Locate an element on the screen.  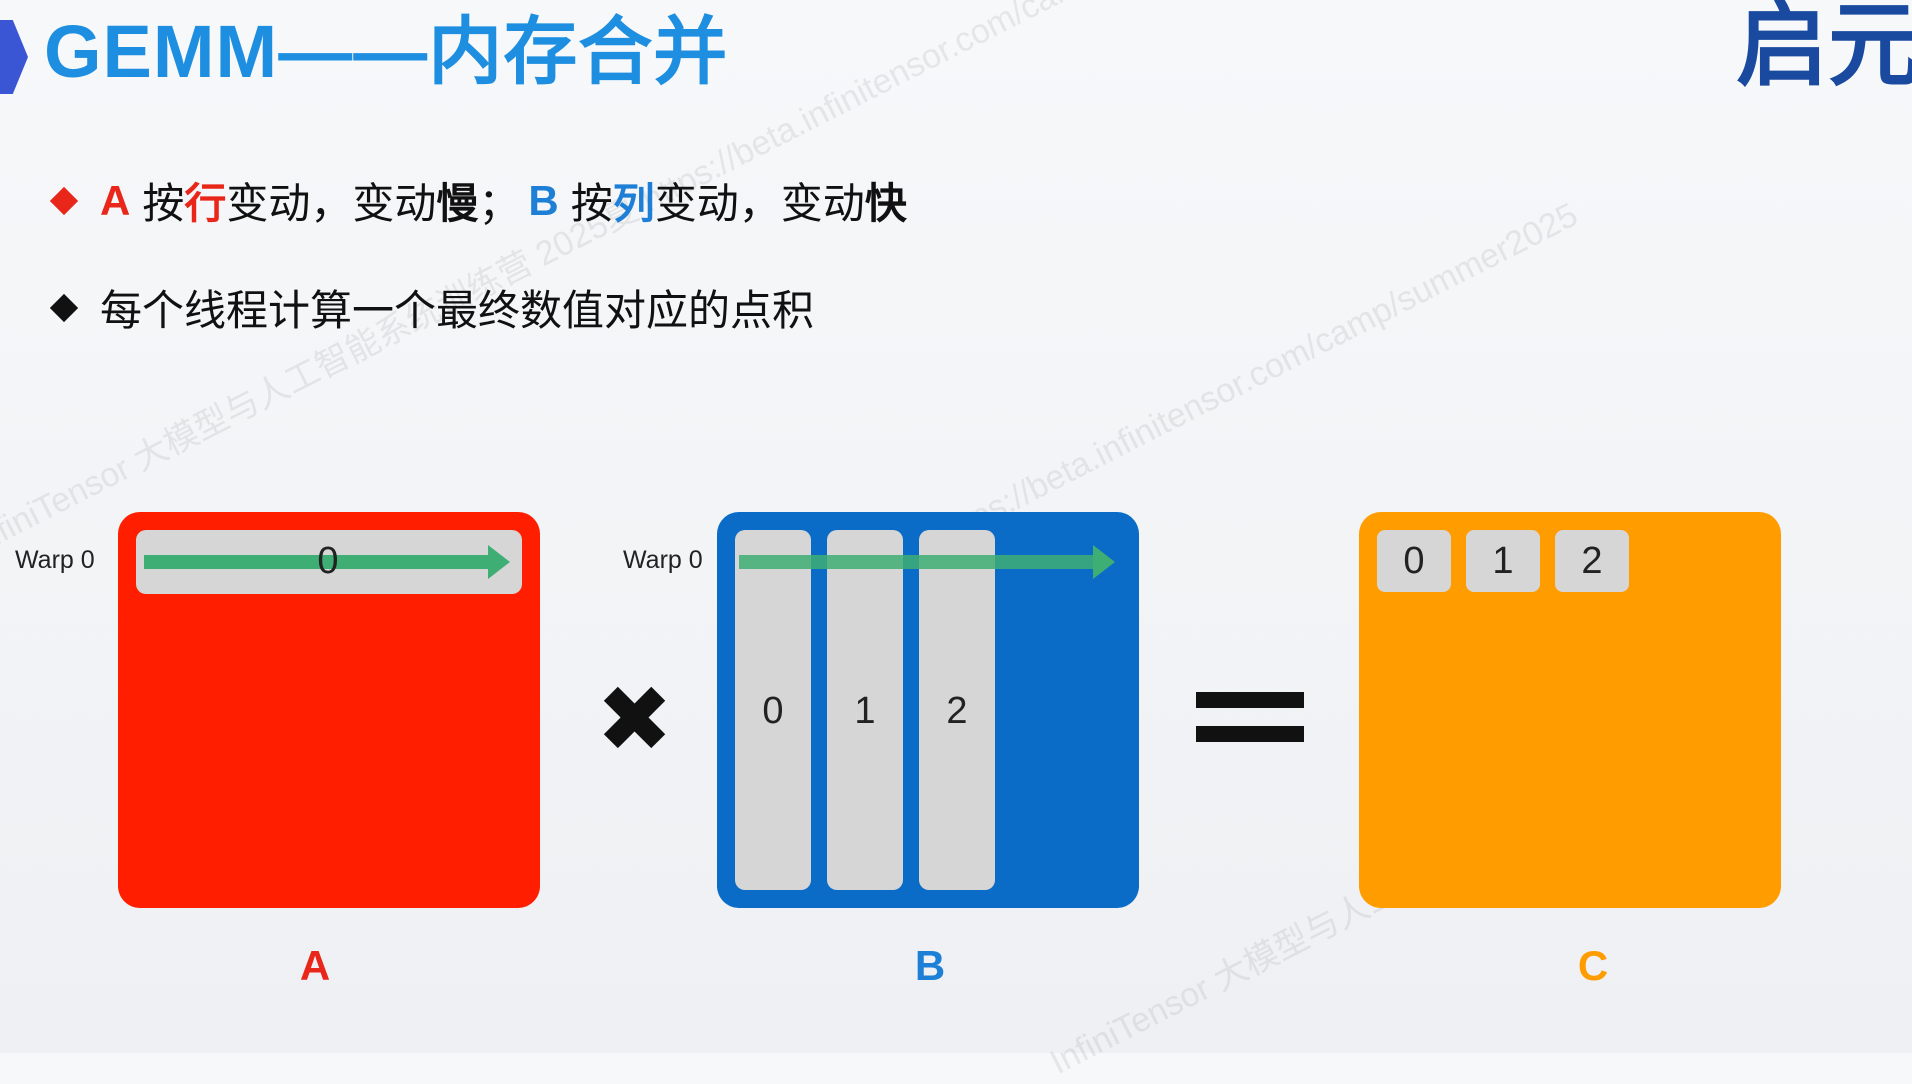
column-index: 0 is located at coordinates (773, 711).